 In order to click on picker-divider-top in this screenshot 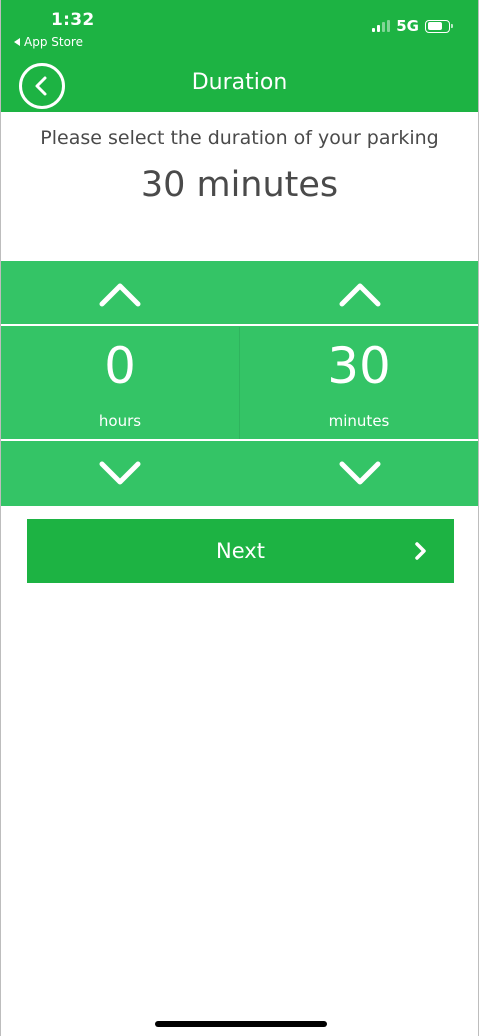, I will do `click(239, 325)`.